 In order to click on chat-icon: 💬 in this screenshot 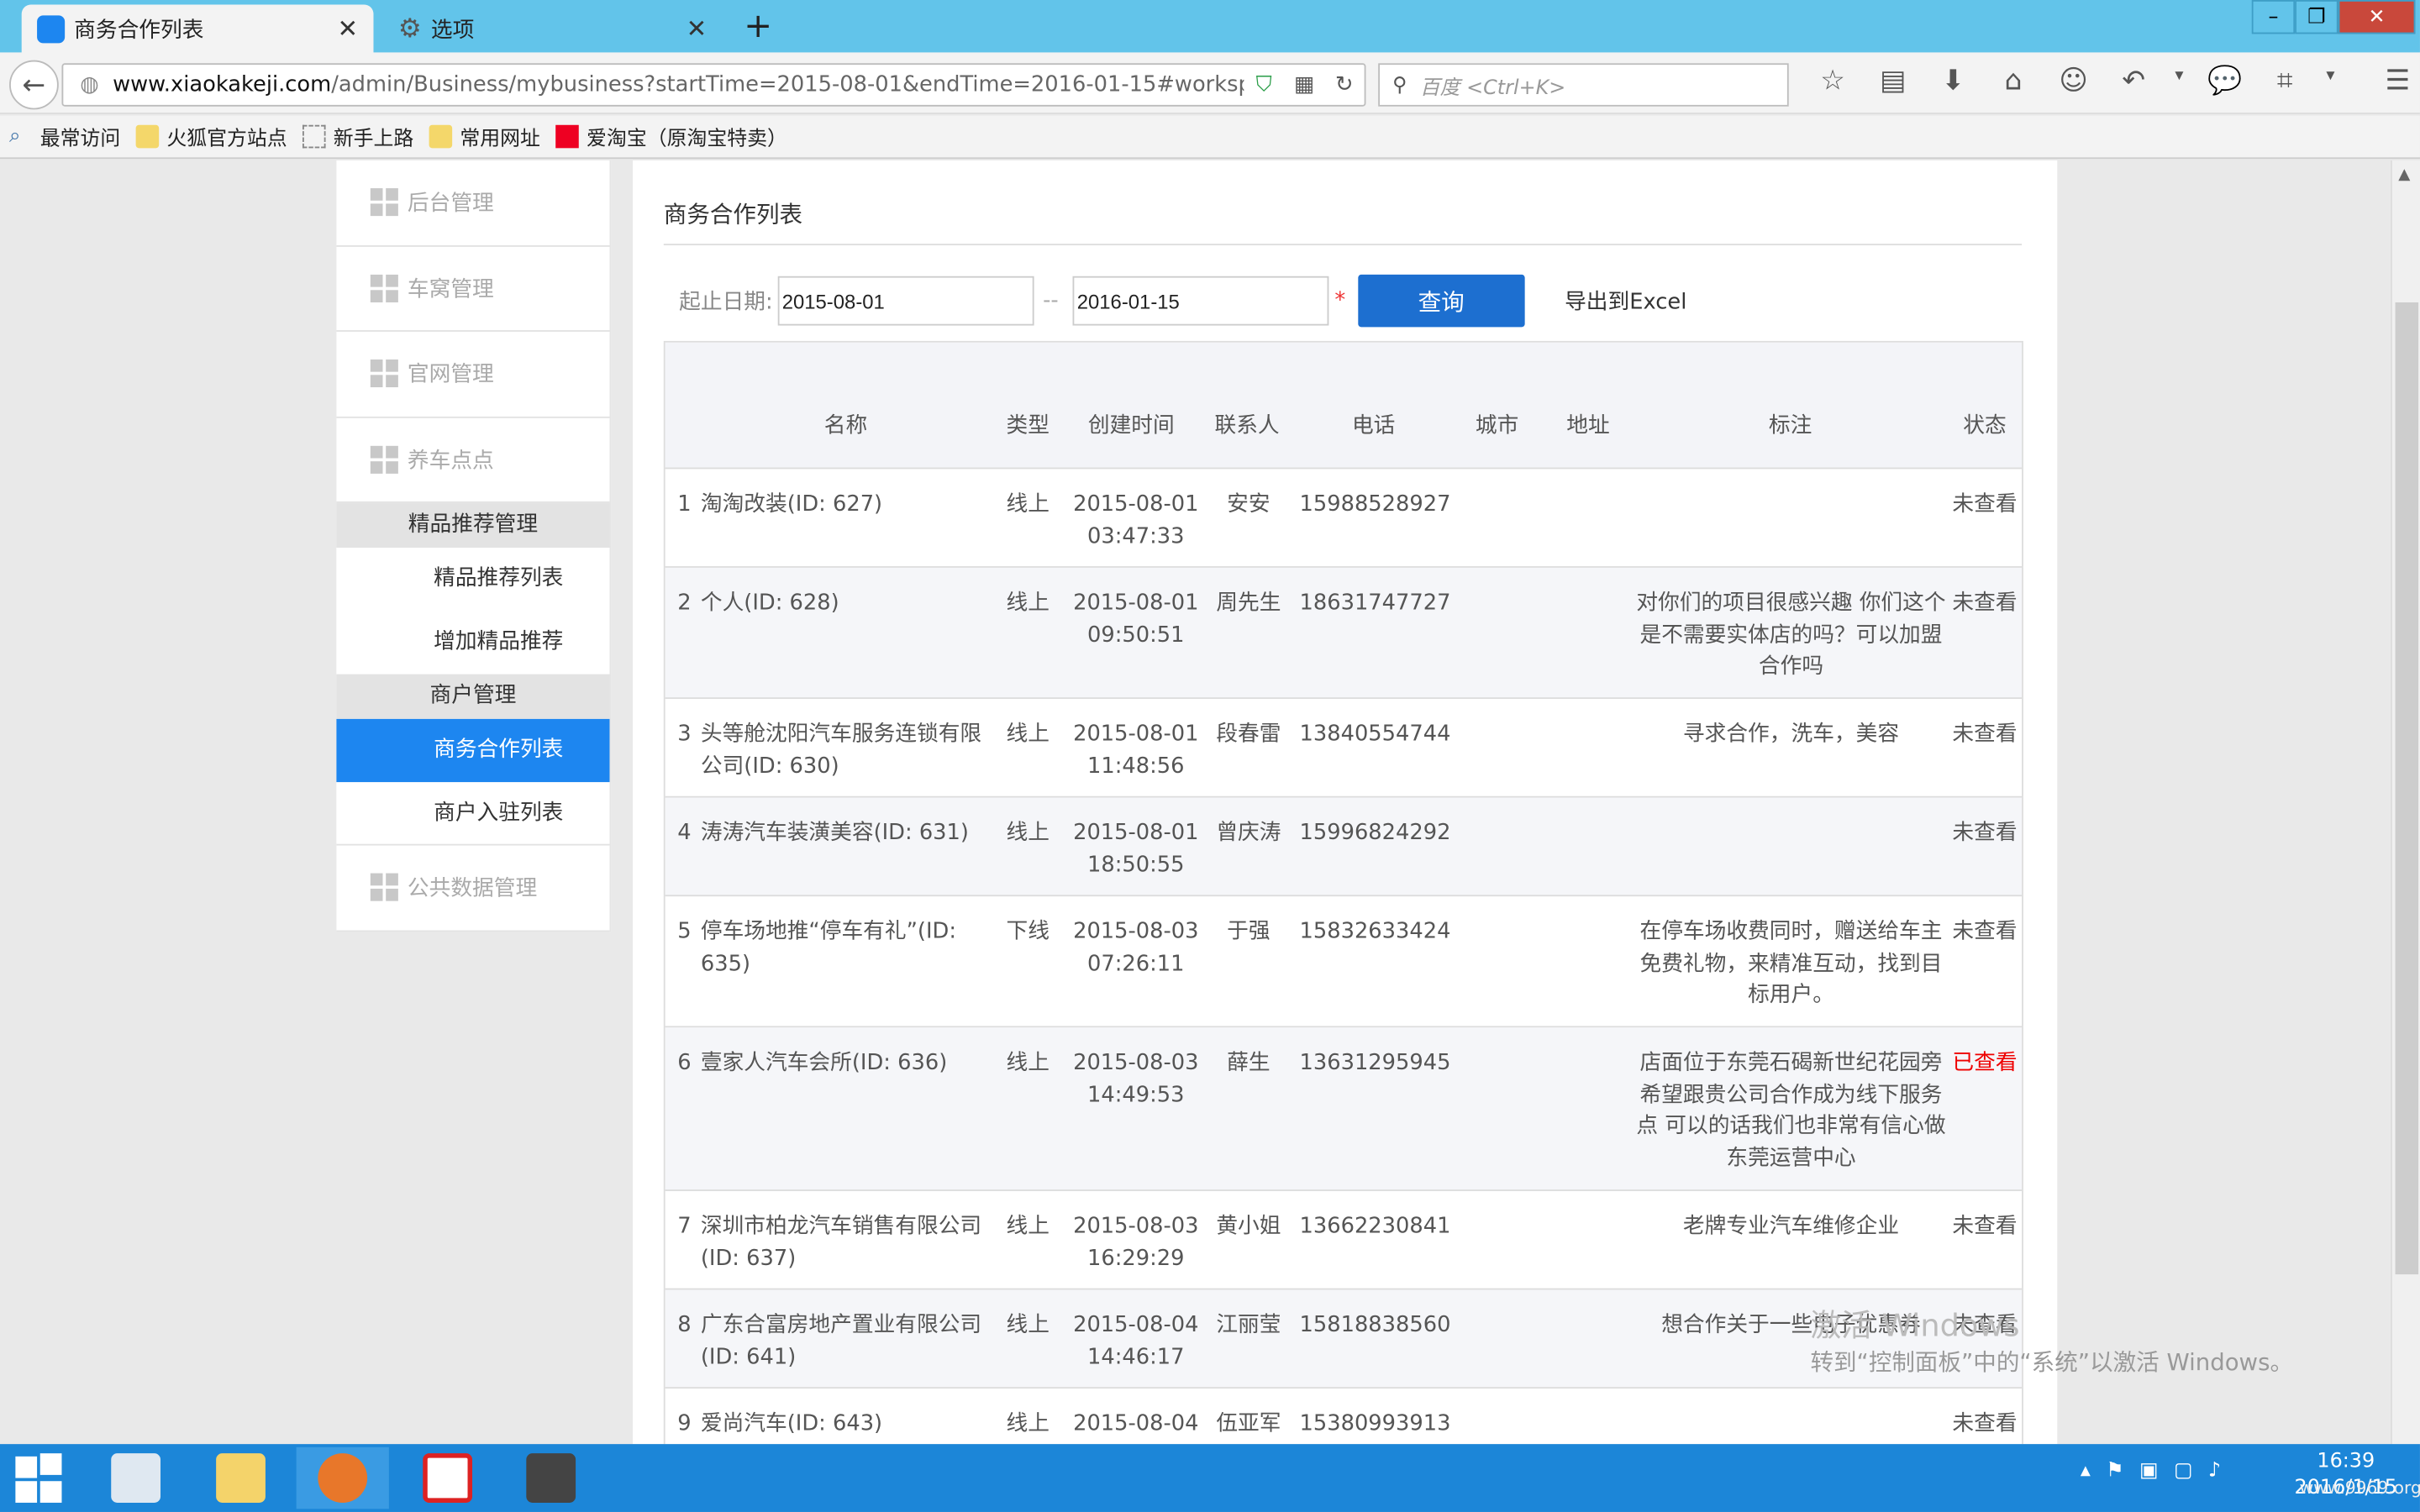, I will do `click(2225, 81)`.